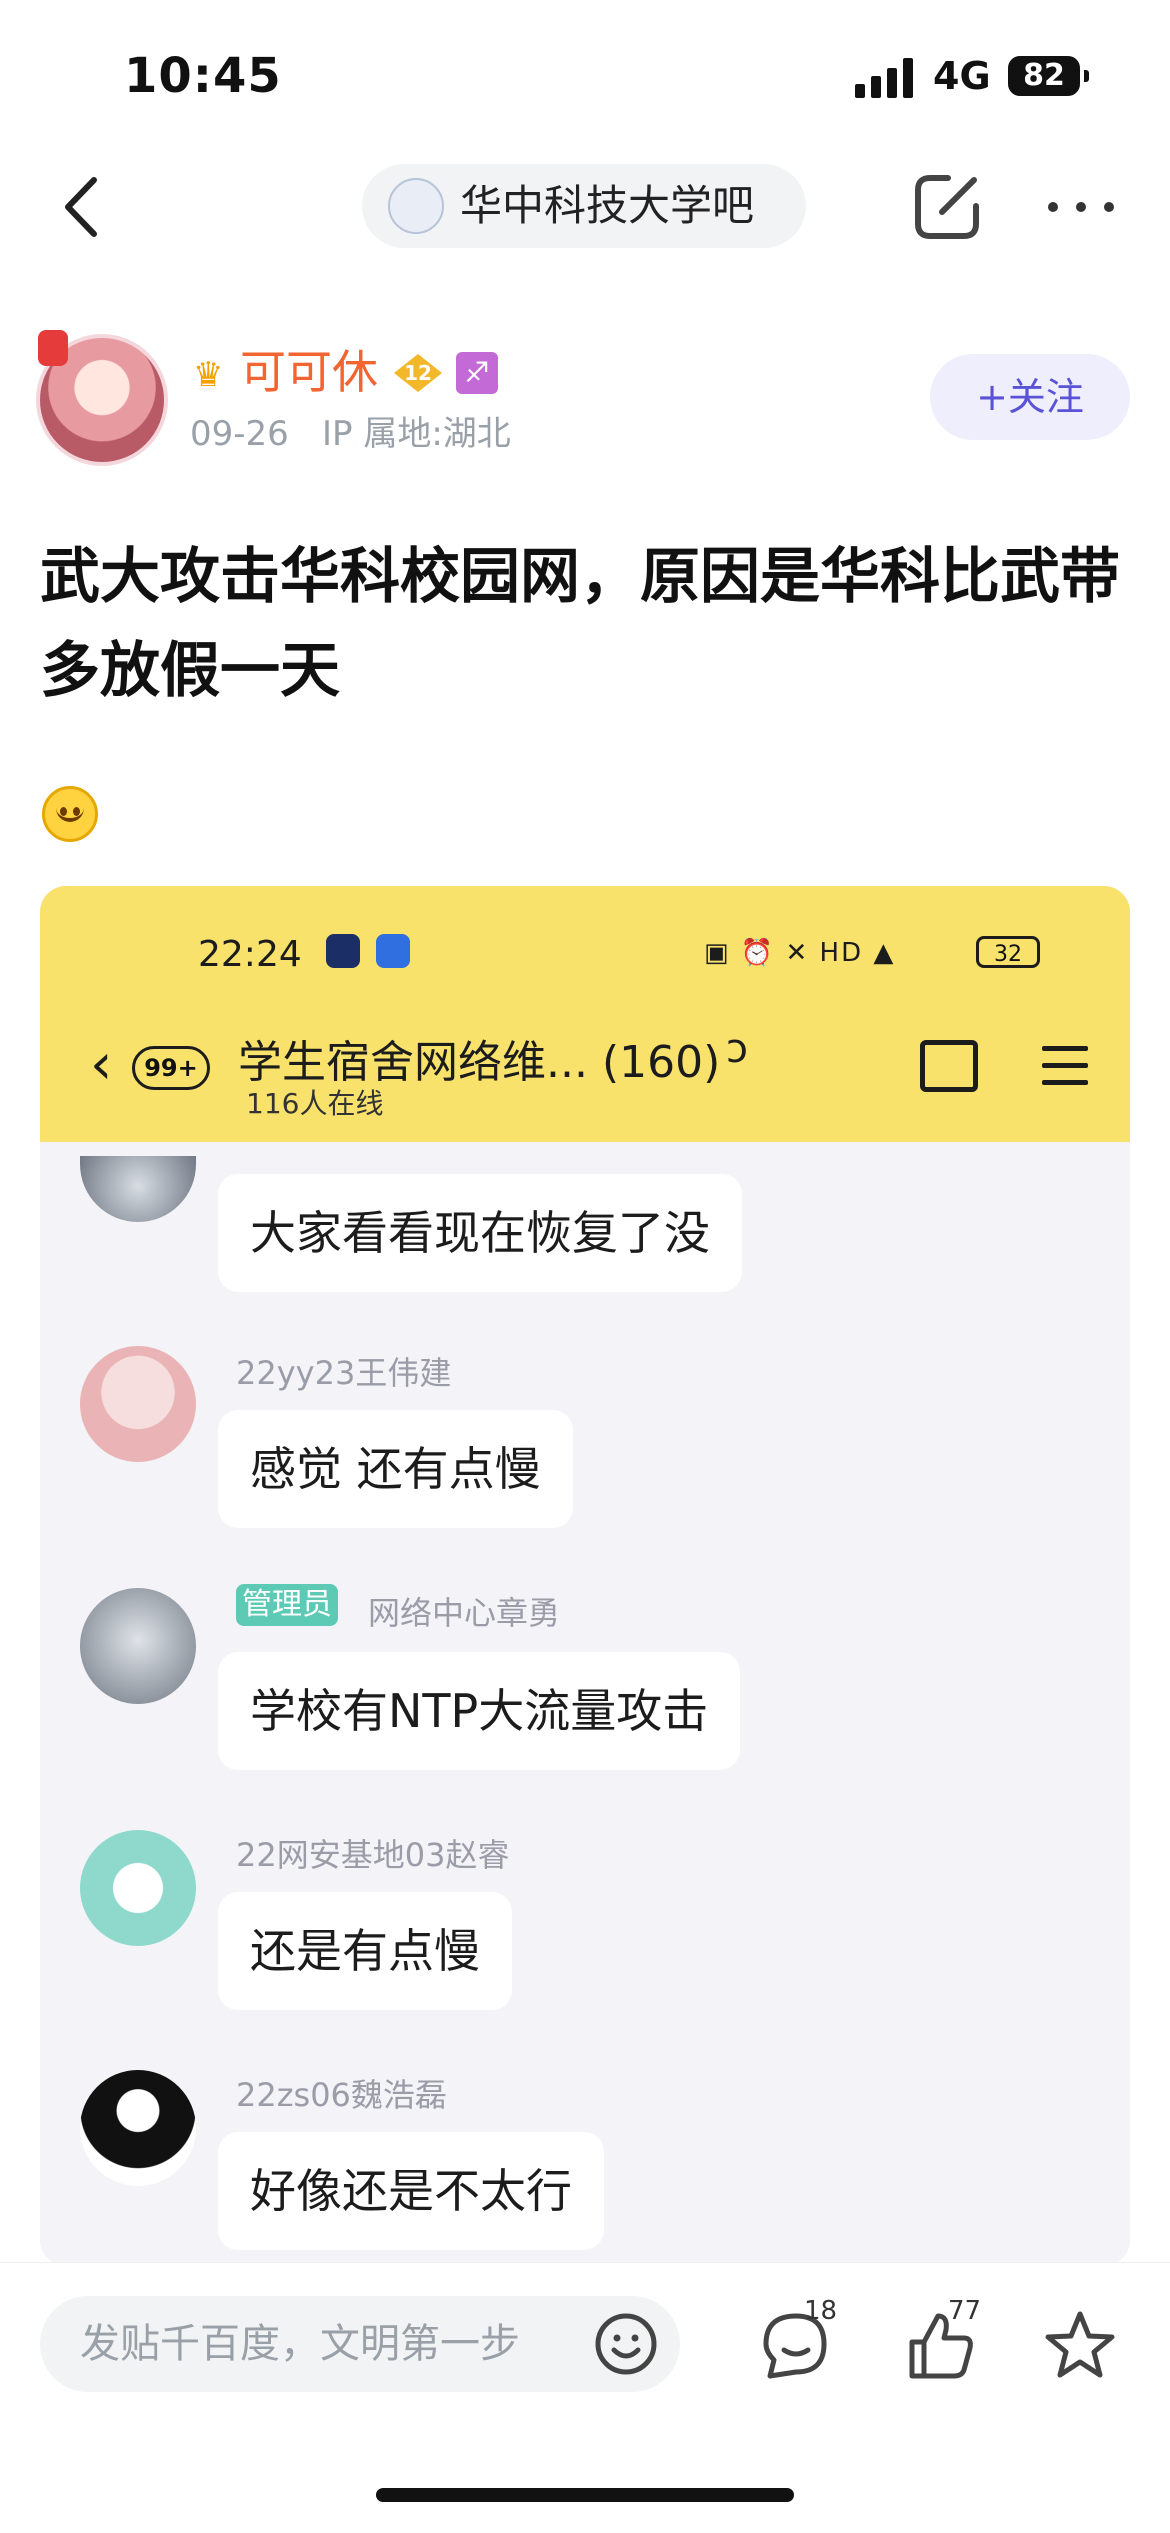 This screenshot has width=1170, height=2533. Describe the element at coordinates (800, 953) in the screenshot. I see `status-icons: ▣ ⏰ ✕ HD ▲` at that location.